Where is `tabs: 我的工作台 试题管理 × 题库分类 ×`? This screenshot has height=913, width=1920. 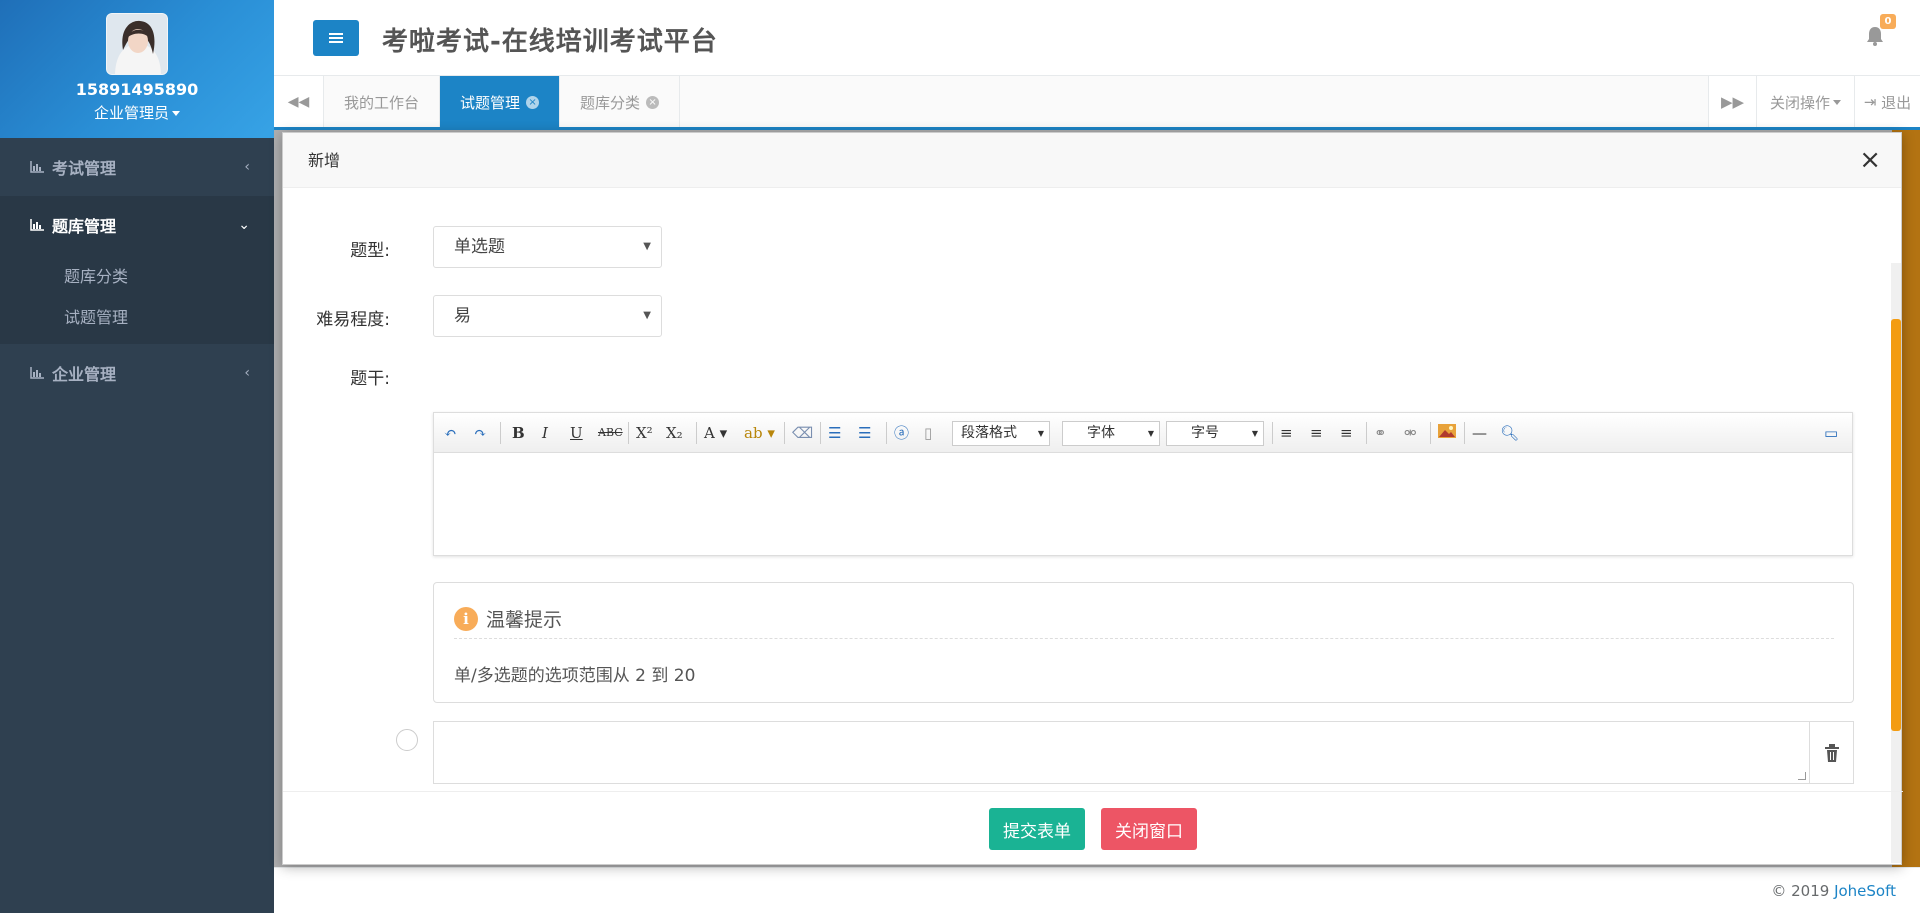 tabs: 我的工作台 试题管理 × 题库分类 × is located at coordinates (502, 102).